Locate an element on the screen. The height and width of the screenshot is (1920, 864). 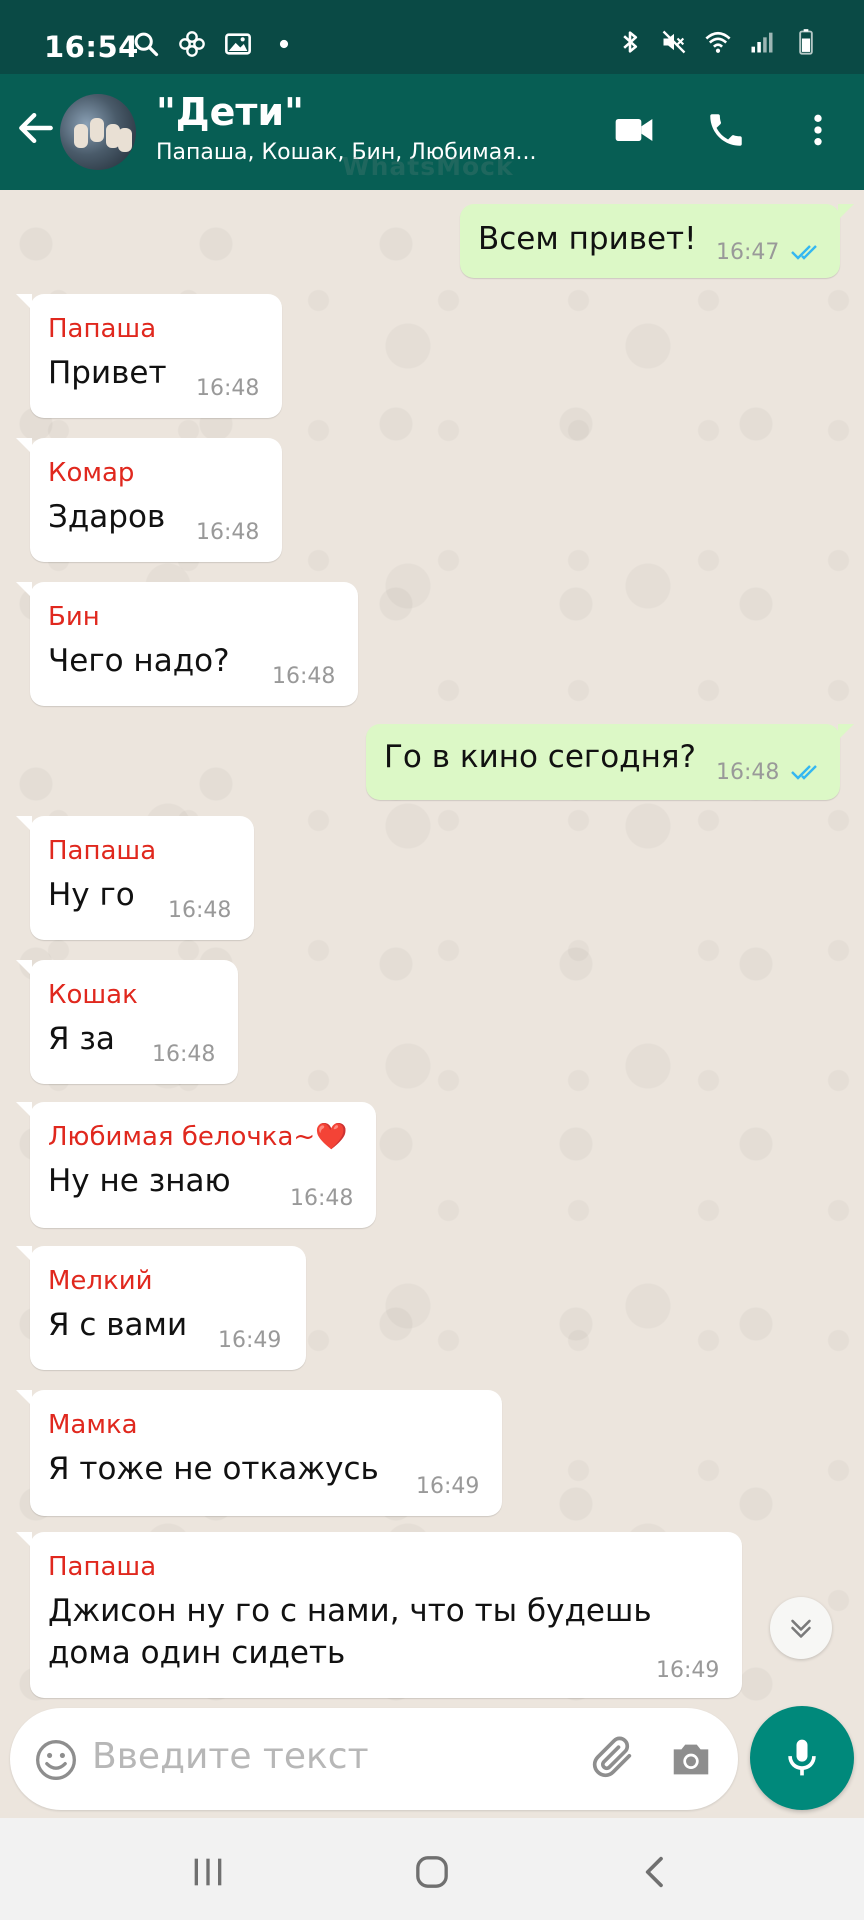
message-text: Здаров is located at coordinates (107, 517).